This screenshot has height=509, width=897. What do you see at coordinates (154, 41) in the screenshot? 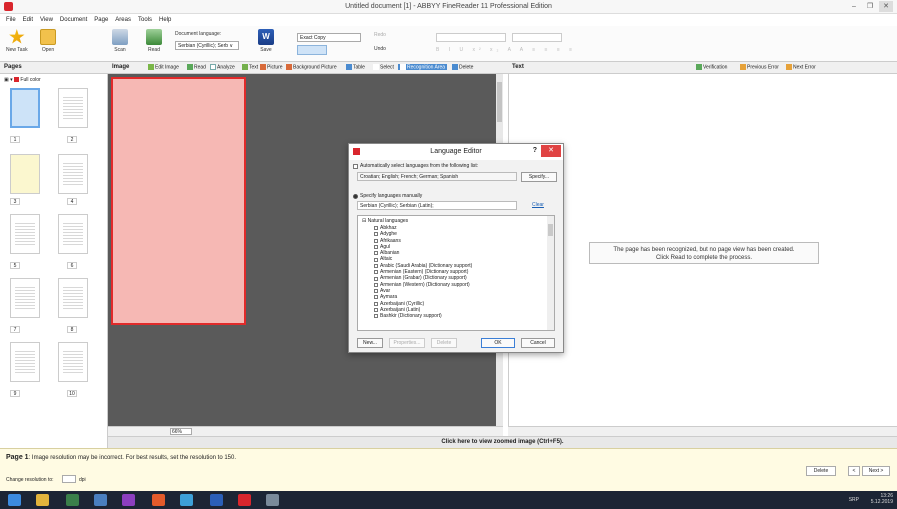
I see `read-button: Read` at bounding box center [154, 41].